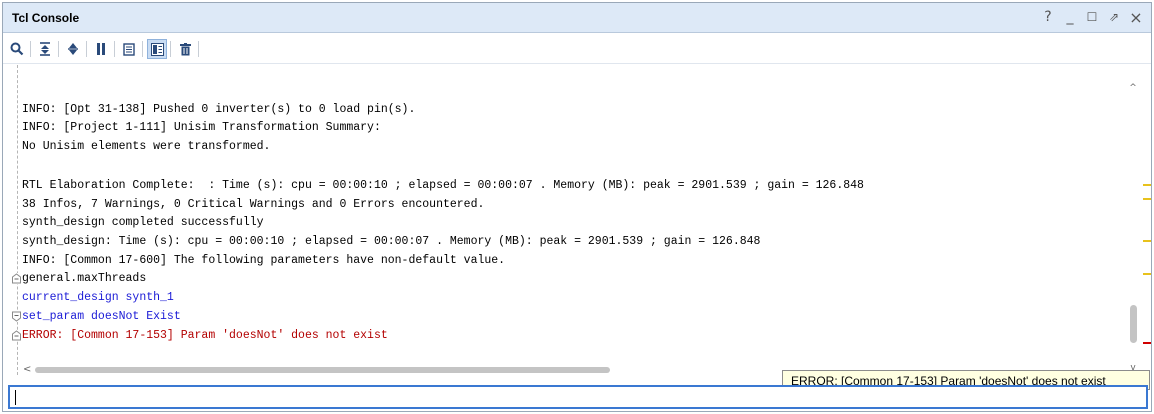 The image size is (1154, 414). I want to click on expand-all-icon, so click(73, 49).